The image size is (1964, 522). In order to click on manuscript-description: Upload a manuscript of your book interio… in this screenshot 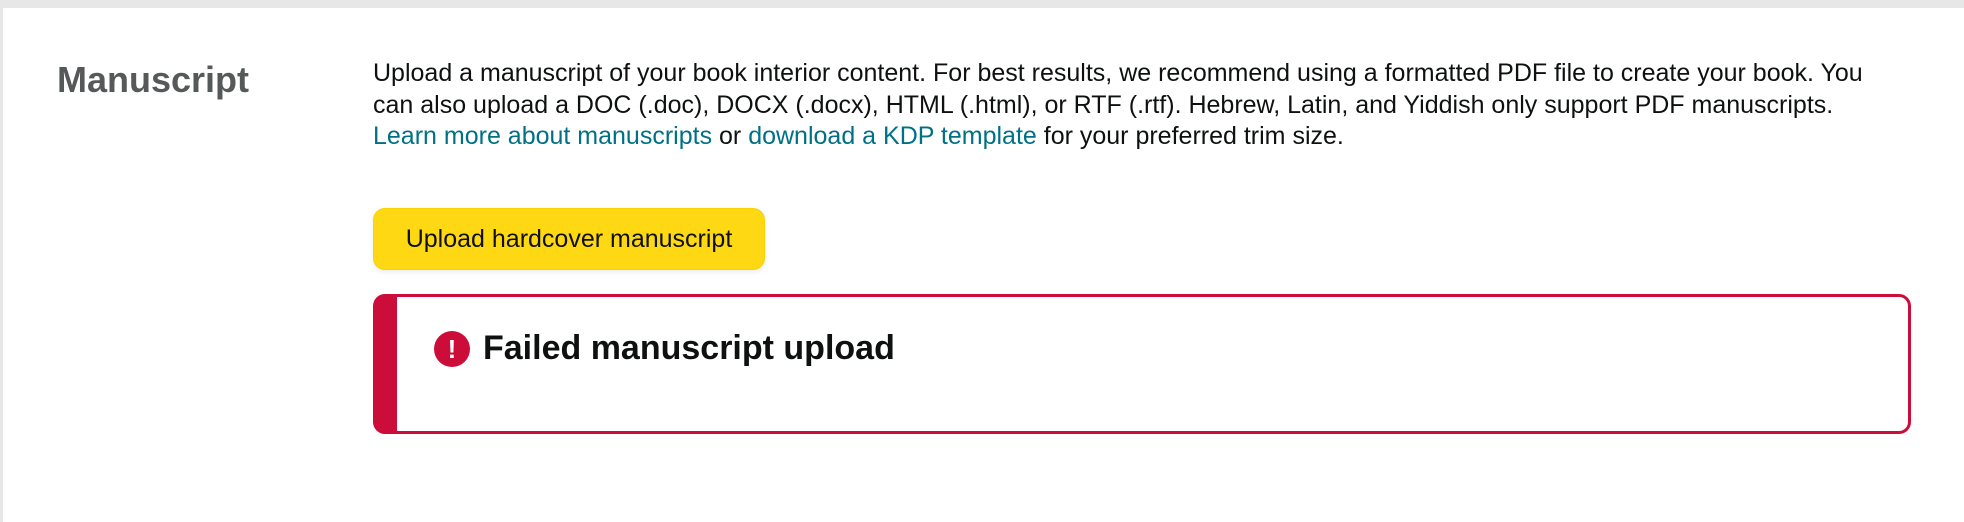, I will do `click(1128, 105)`.